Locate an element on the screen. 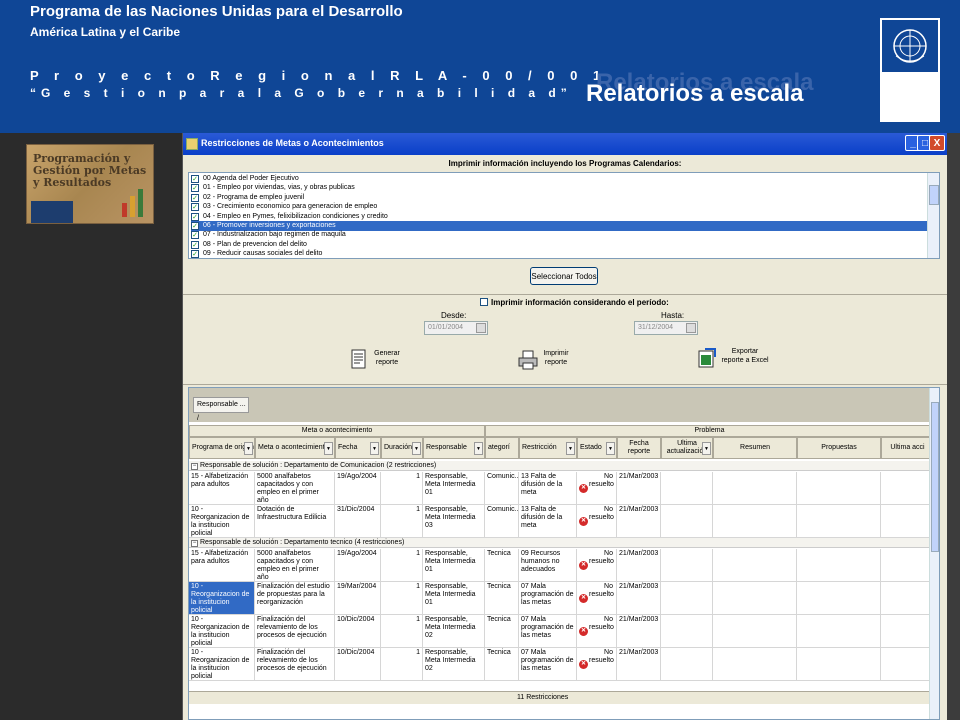  generate-report-button: Generar reporte is located at coordinates (375, 360).